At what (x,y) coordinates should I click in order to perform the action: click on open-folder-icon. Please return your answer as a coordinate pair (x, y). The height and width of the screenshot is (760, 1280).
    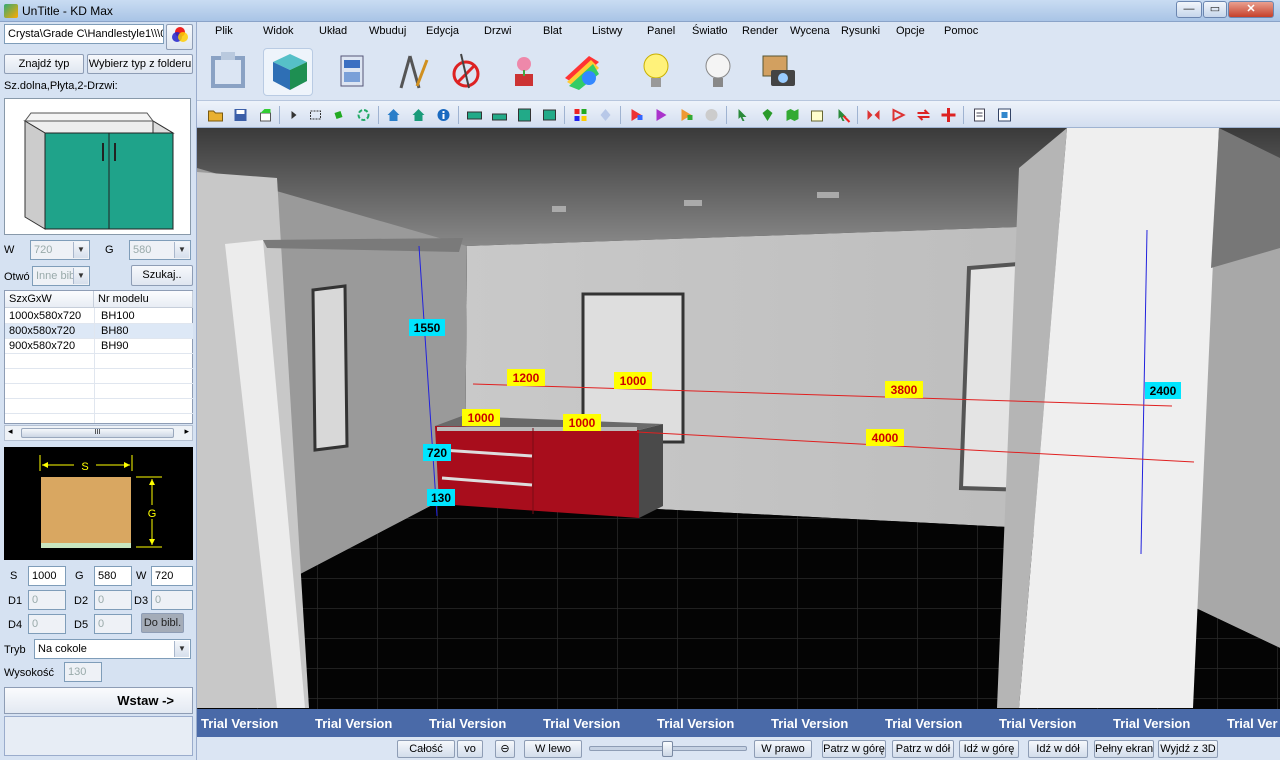
    Looking at the image, I should click on (215, 115).